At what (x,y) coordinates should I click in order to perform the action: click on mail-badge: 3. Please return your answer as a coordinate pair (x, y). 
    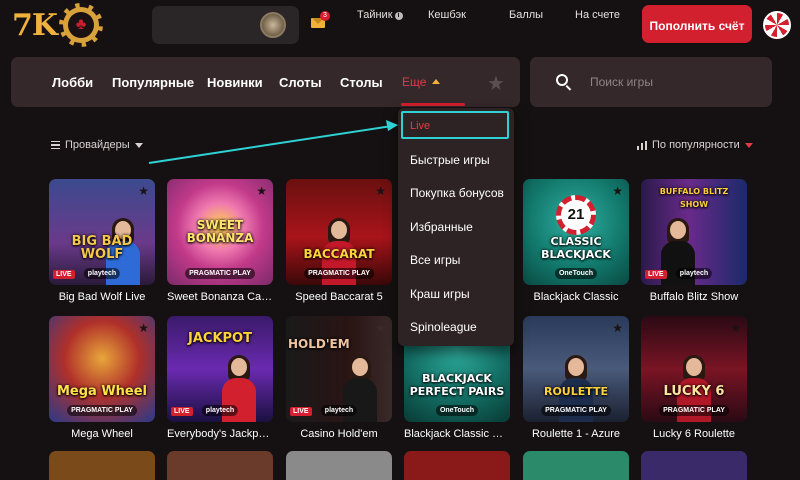
    Looking at the image, I should click on (325, 16).